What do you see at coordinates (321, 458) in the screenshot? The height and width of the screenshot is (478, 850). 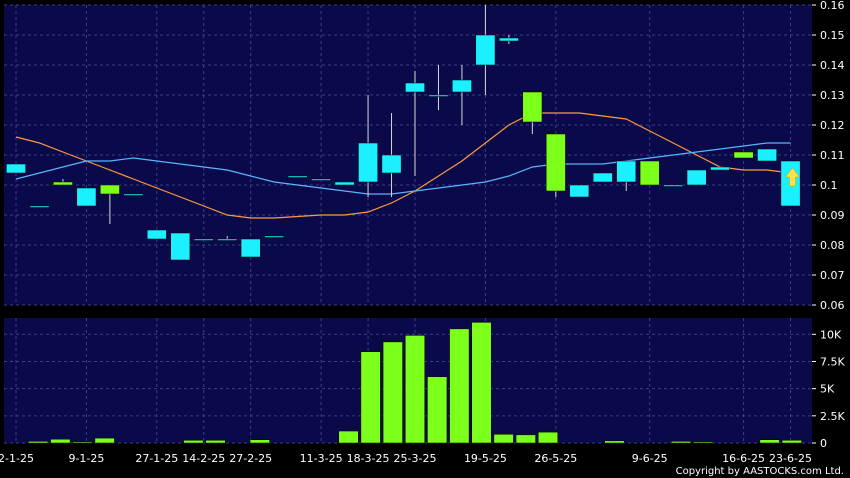 I see `x-tick-label: 11-3-25` at bounding box center [321, 458].